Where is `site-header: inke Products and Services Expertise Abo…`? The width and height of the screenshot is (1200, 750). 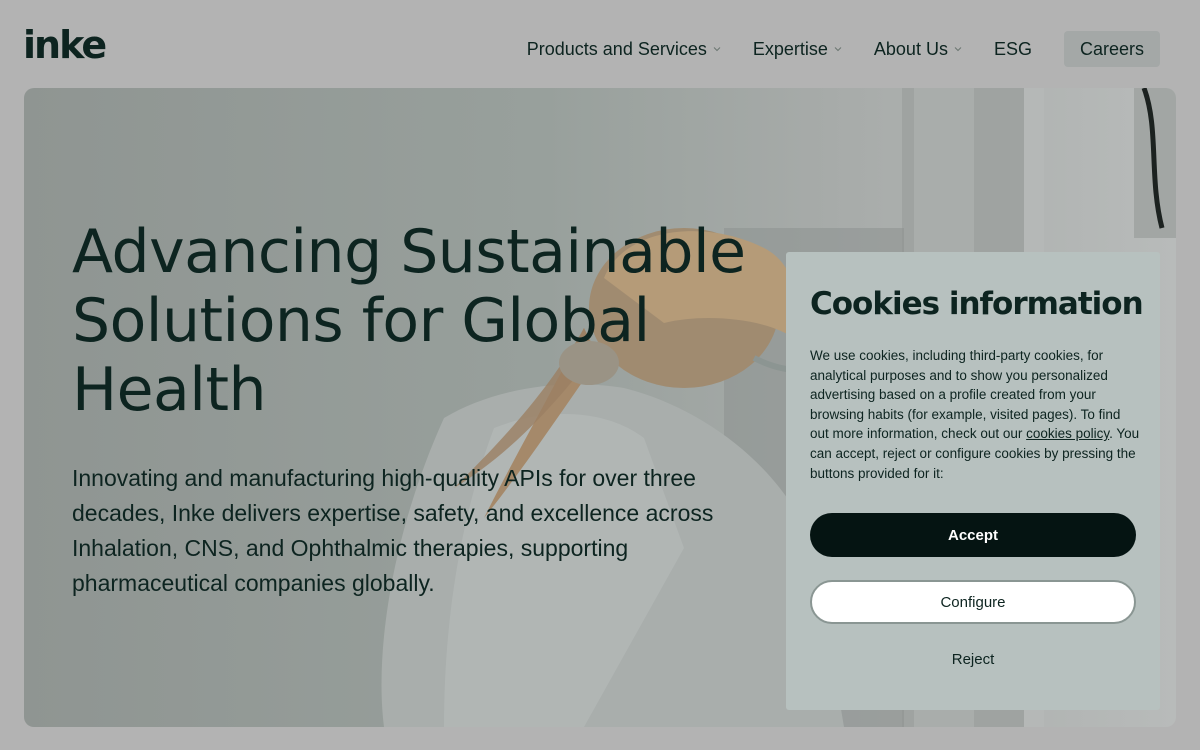 site-header: inke Products and Services Expertise Abo… is located at coordinates (600, 44).